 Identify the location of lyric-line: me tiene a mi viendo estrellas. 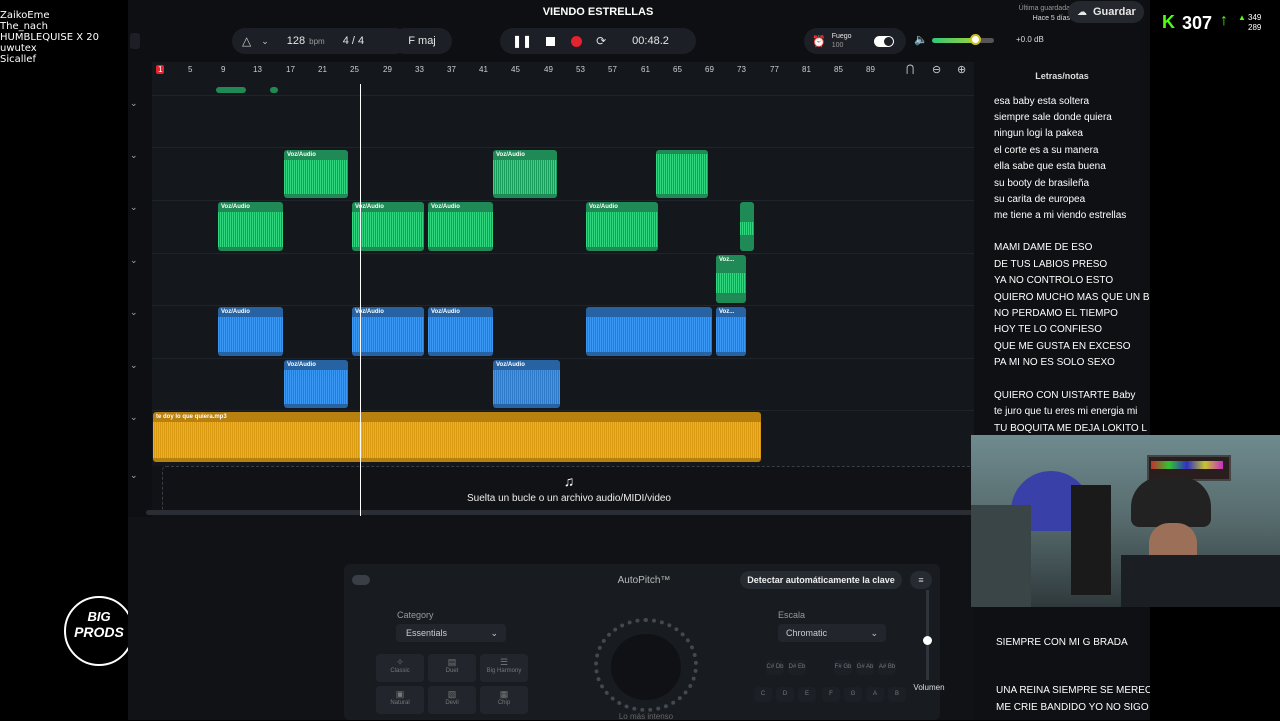
(1060, 215).